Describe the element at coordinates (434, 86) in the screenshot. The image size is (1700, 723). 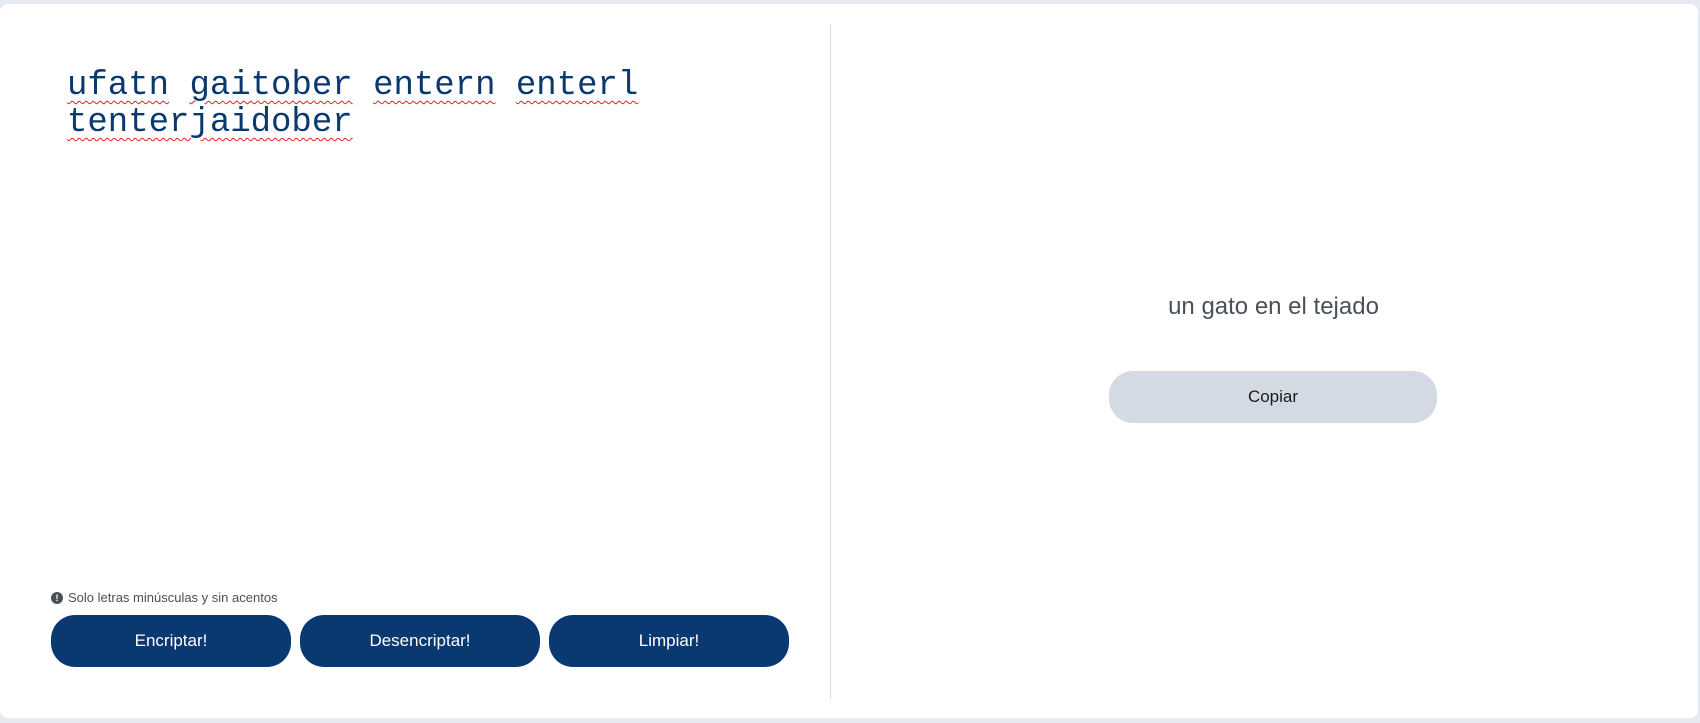
I see `input-word: entern` at that location.